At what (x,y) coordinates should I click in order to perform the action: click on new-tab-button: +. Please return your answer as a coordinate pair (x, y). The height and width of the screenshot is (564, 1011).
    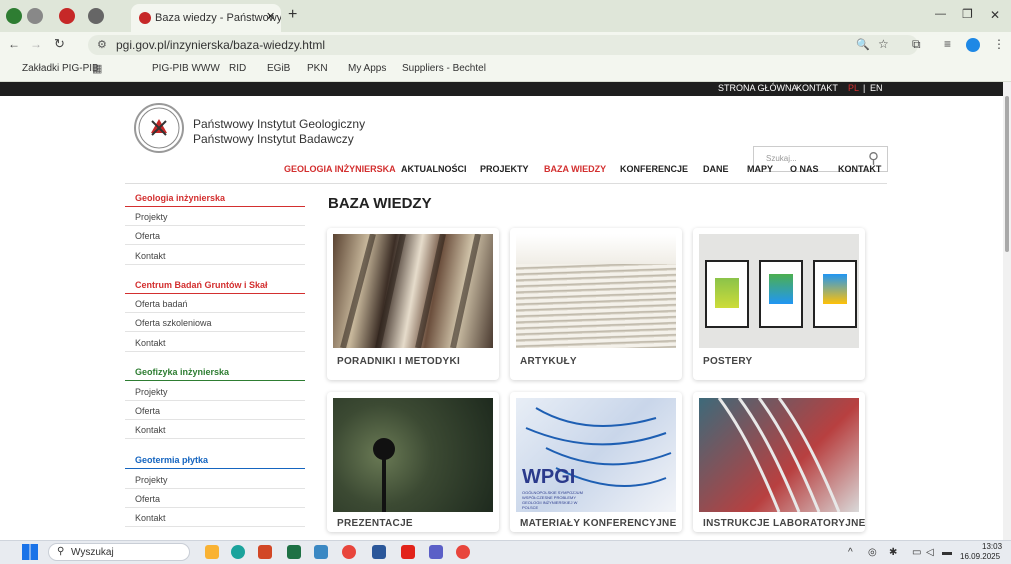
    Looking at the image, I should click on (292, 15).